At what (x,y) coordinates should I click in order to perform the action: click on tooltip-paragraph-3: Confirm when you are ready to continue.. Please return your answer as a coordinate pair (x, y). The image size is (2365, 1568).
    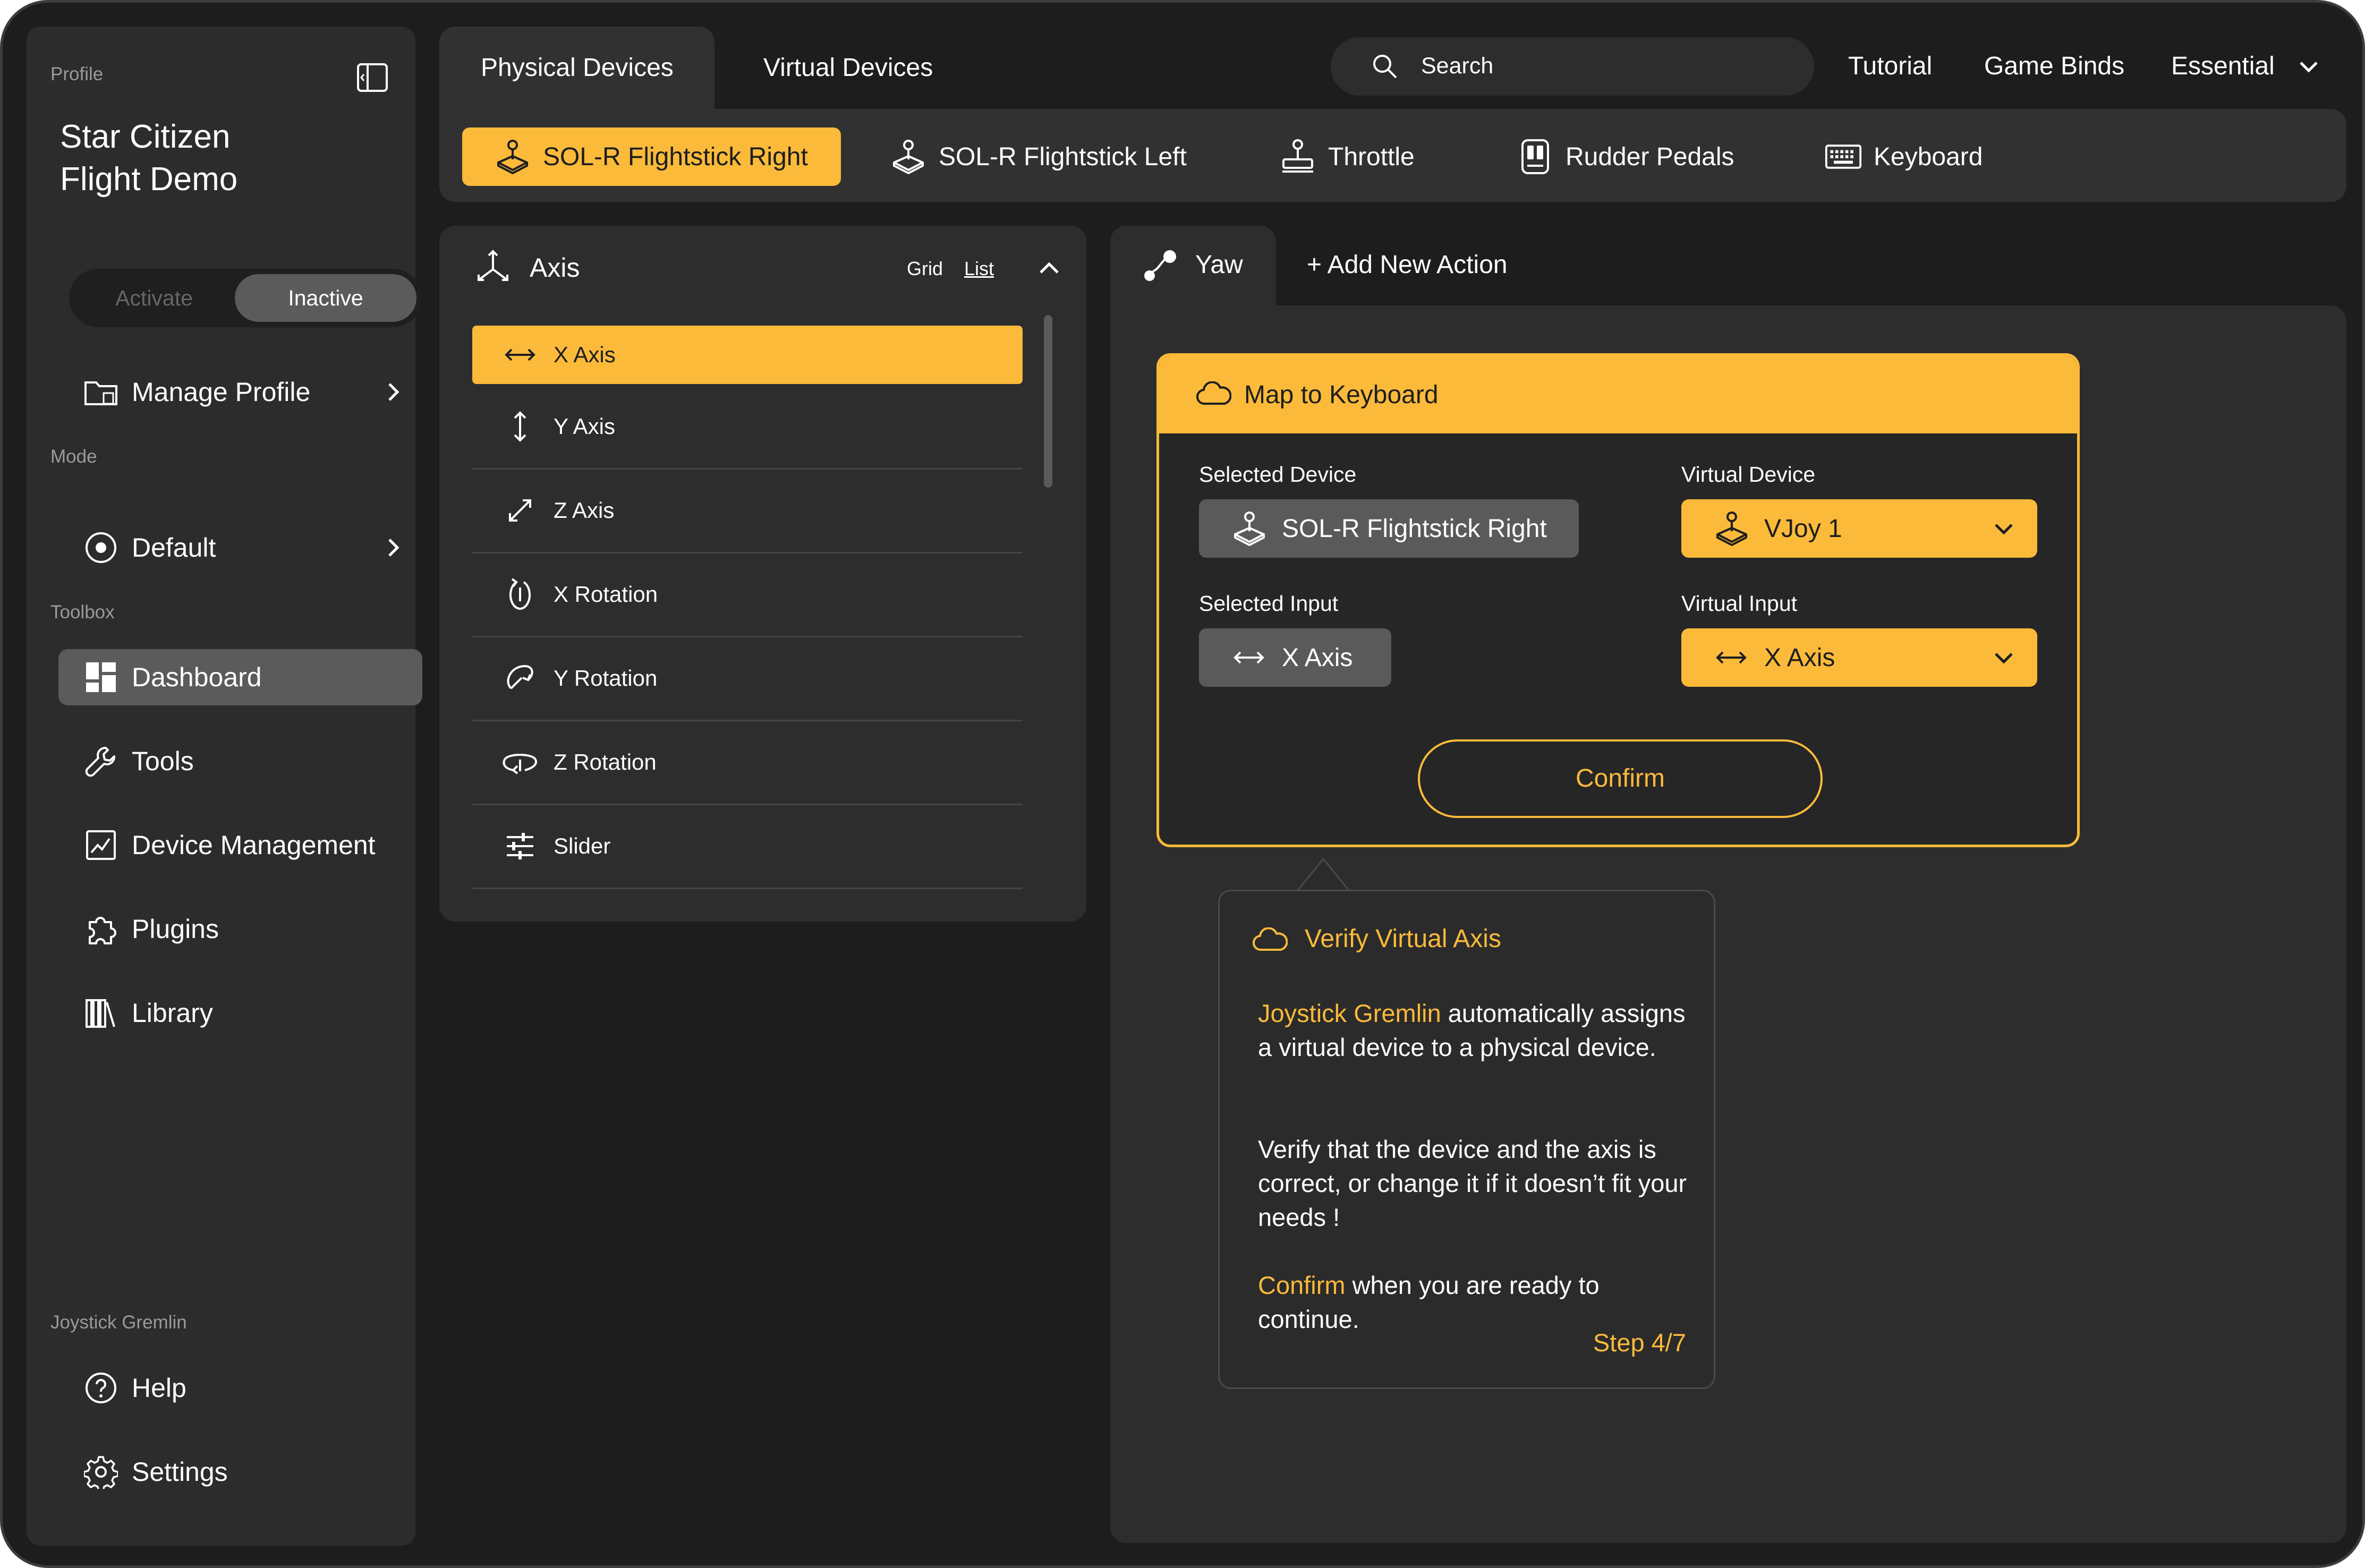
    Looking at the image, I should click on (1476, 1302).